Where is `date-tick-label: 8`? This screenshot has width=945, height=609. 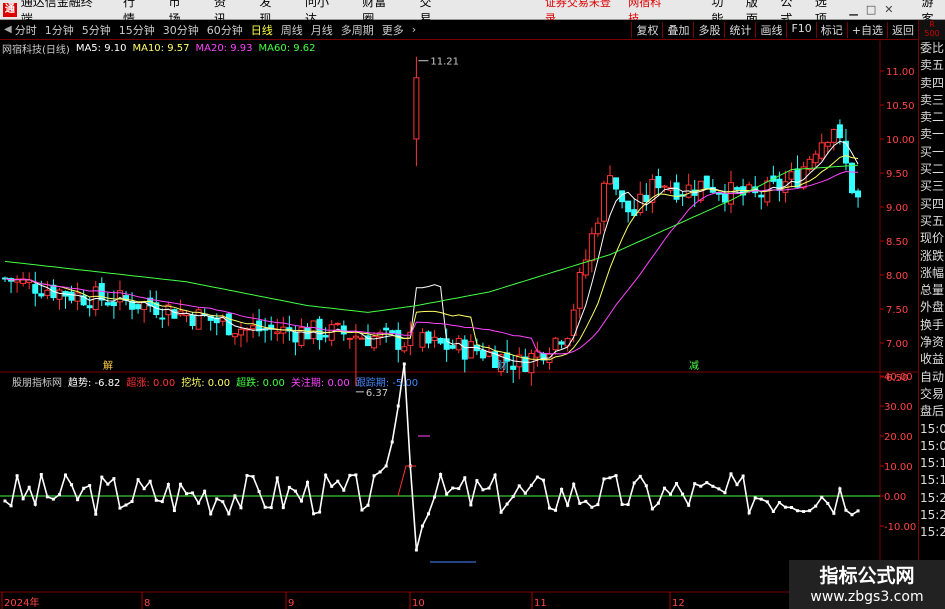
date-tick-label: 8 is located at coordinates (147, 603).